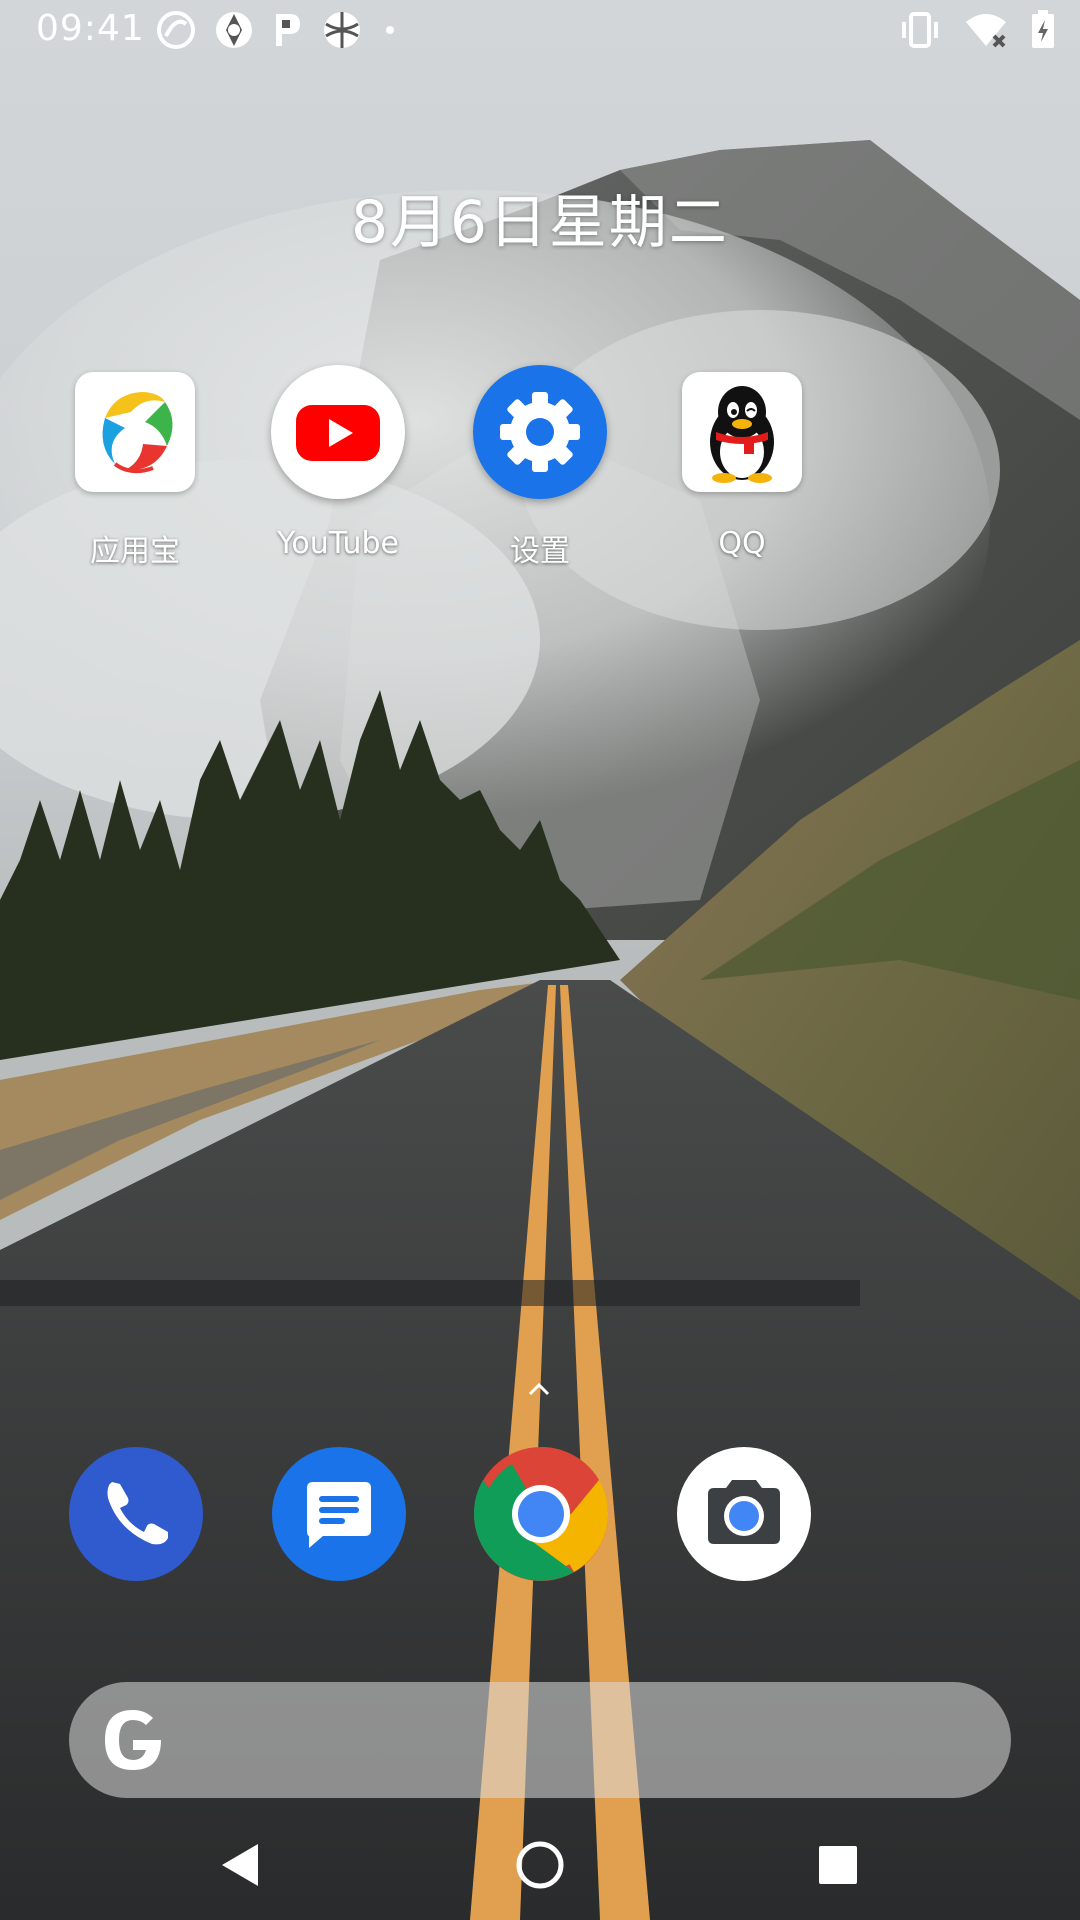 This screenshot has height=1920, width=1080. I want to click on back-button, so click(240, 1865).